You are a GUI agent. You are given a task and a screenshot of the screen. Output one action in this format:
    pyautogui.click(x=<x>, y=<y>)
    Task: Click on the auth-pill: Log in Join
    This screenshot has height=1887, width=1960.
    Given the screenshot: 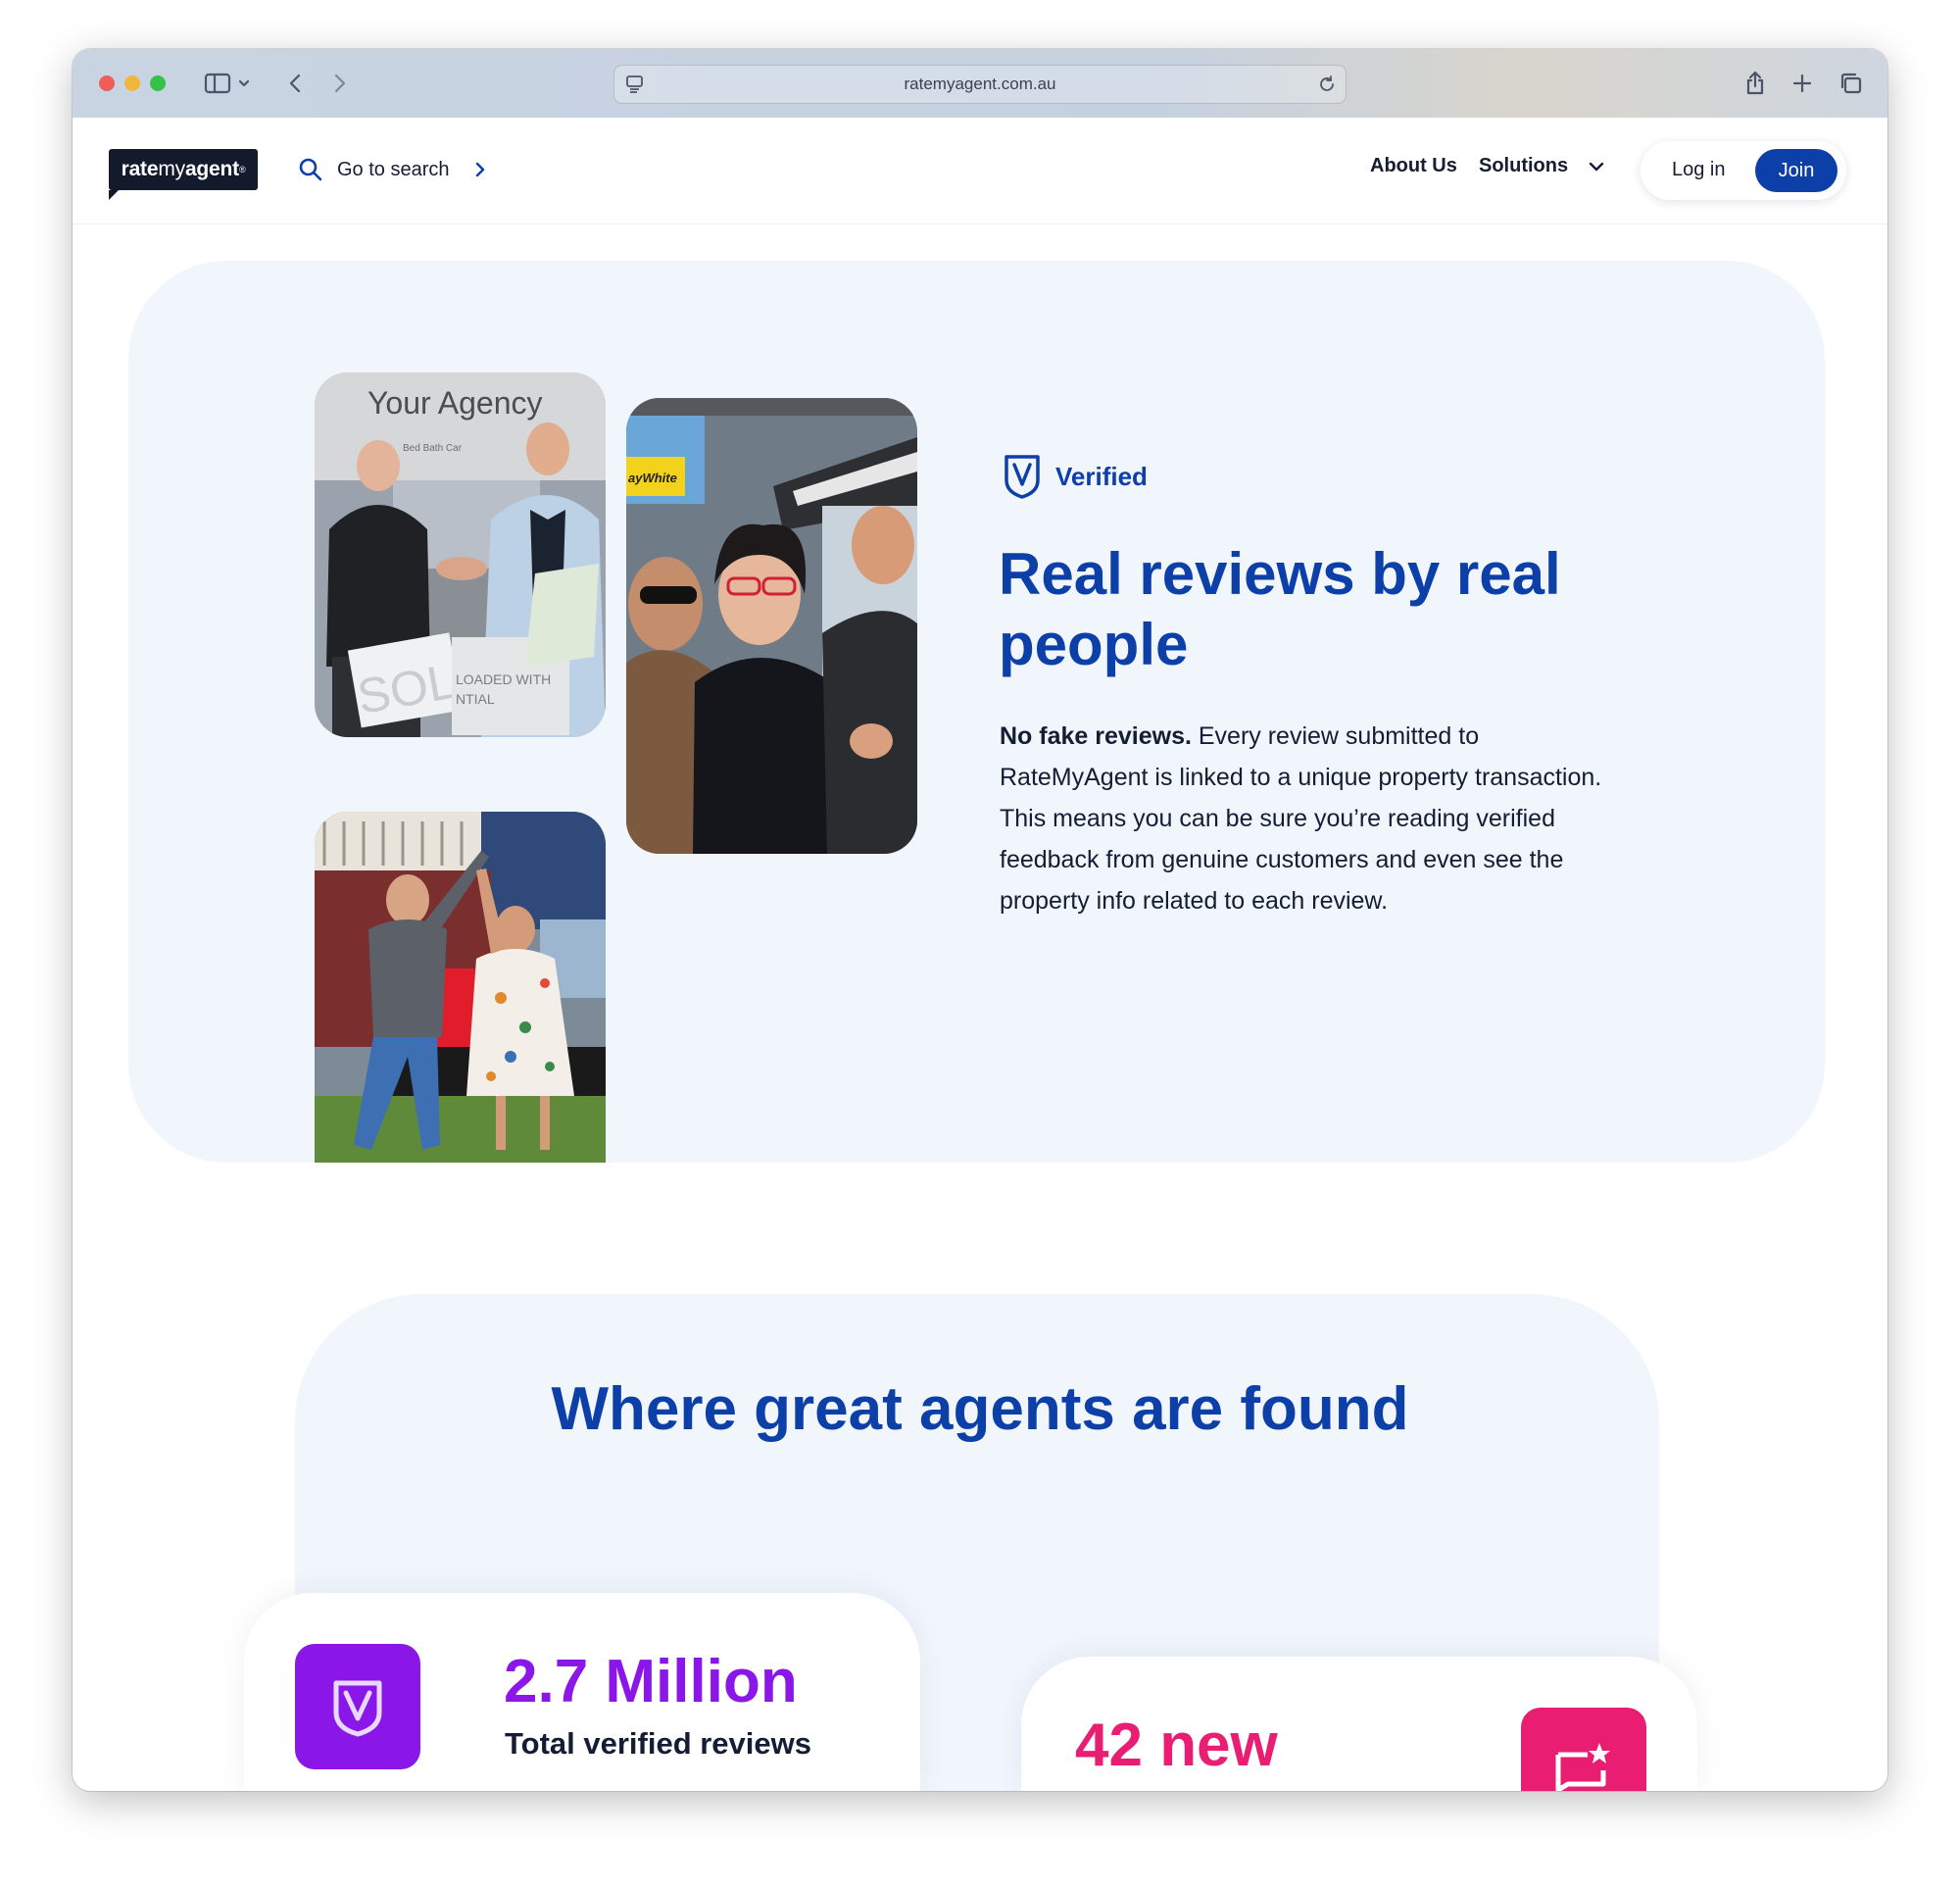 What is the action you would take?
    pyautogui.click(x=1743, y=170)
    